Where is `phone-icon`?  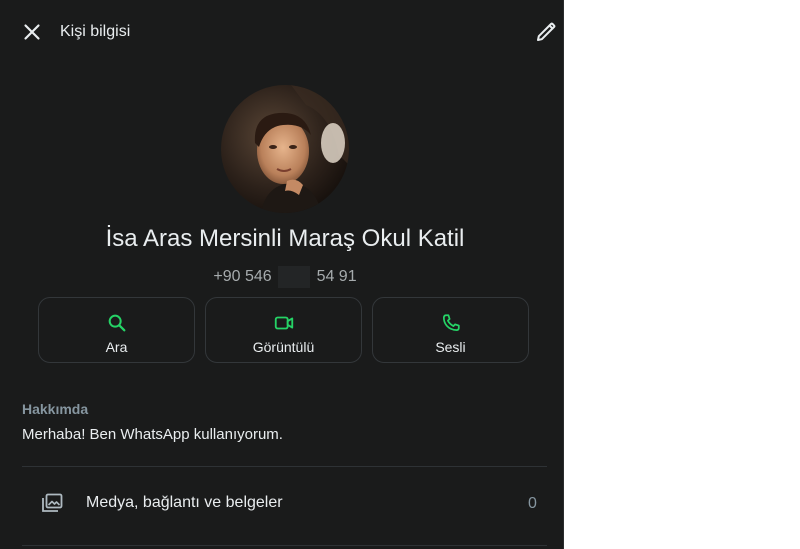 phone-icon is located at coordinates (451, 323).